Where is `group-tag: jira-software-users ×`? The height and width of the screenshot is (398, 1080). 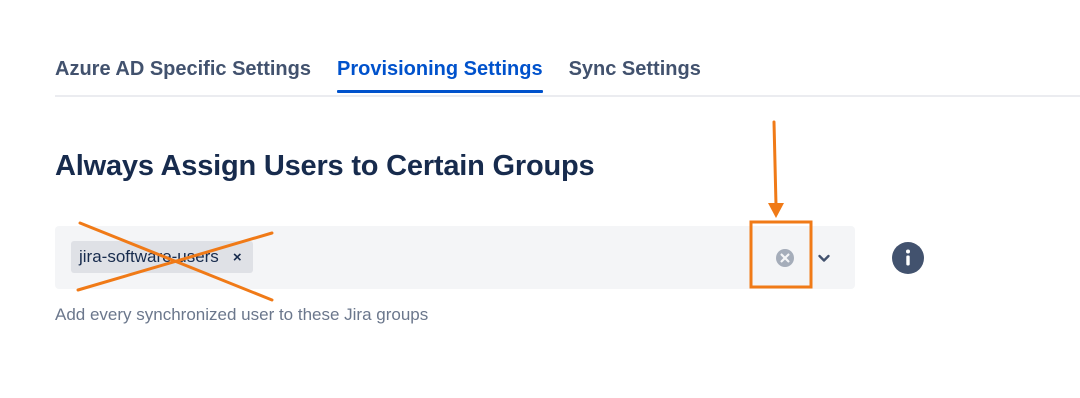 group-tag: jira-software-users × is located at coordinates (162, 257).